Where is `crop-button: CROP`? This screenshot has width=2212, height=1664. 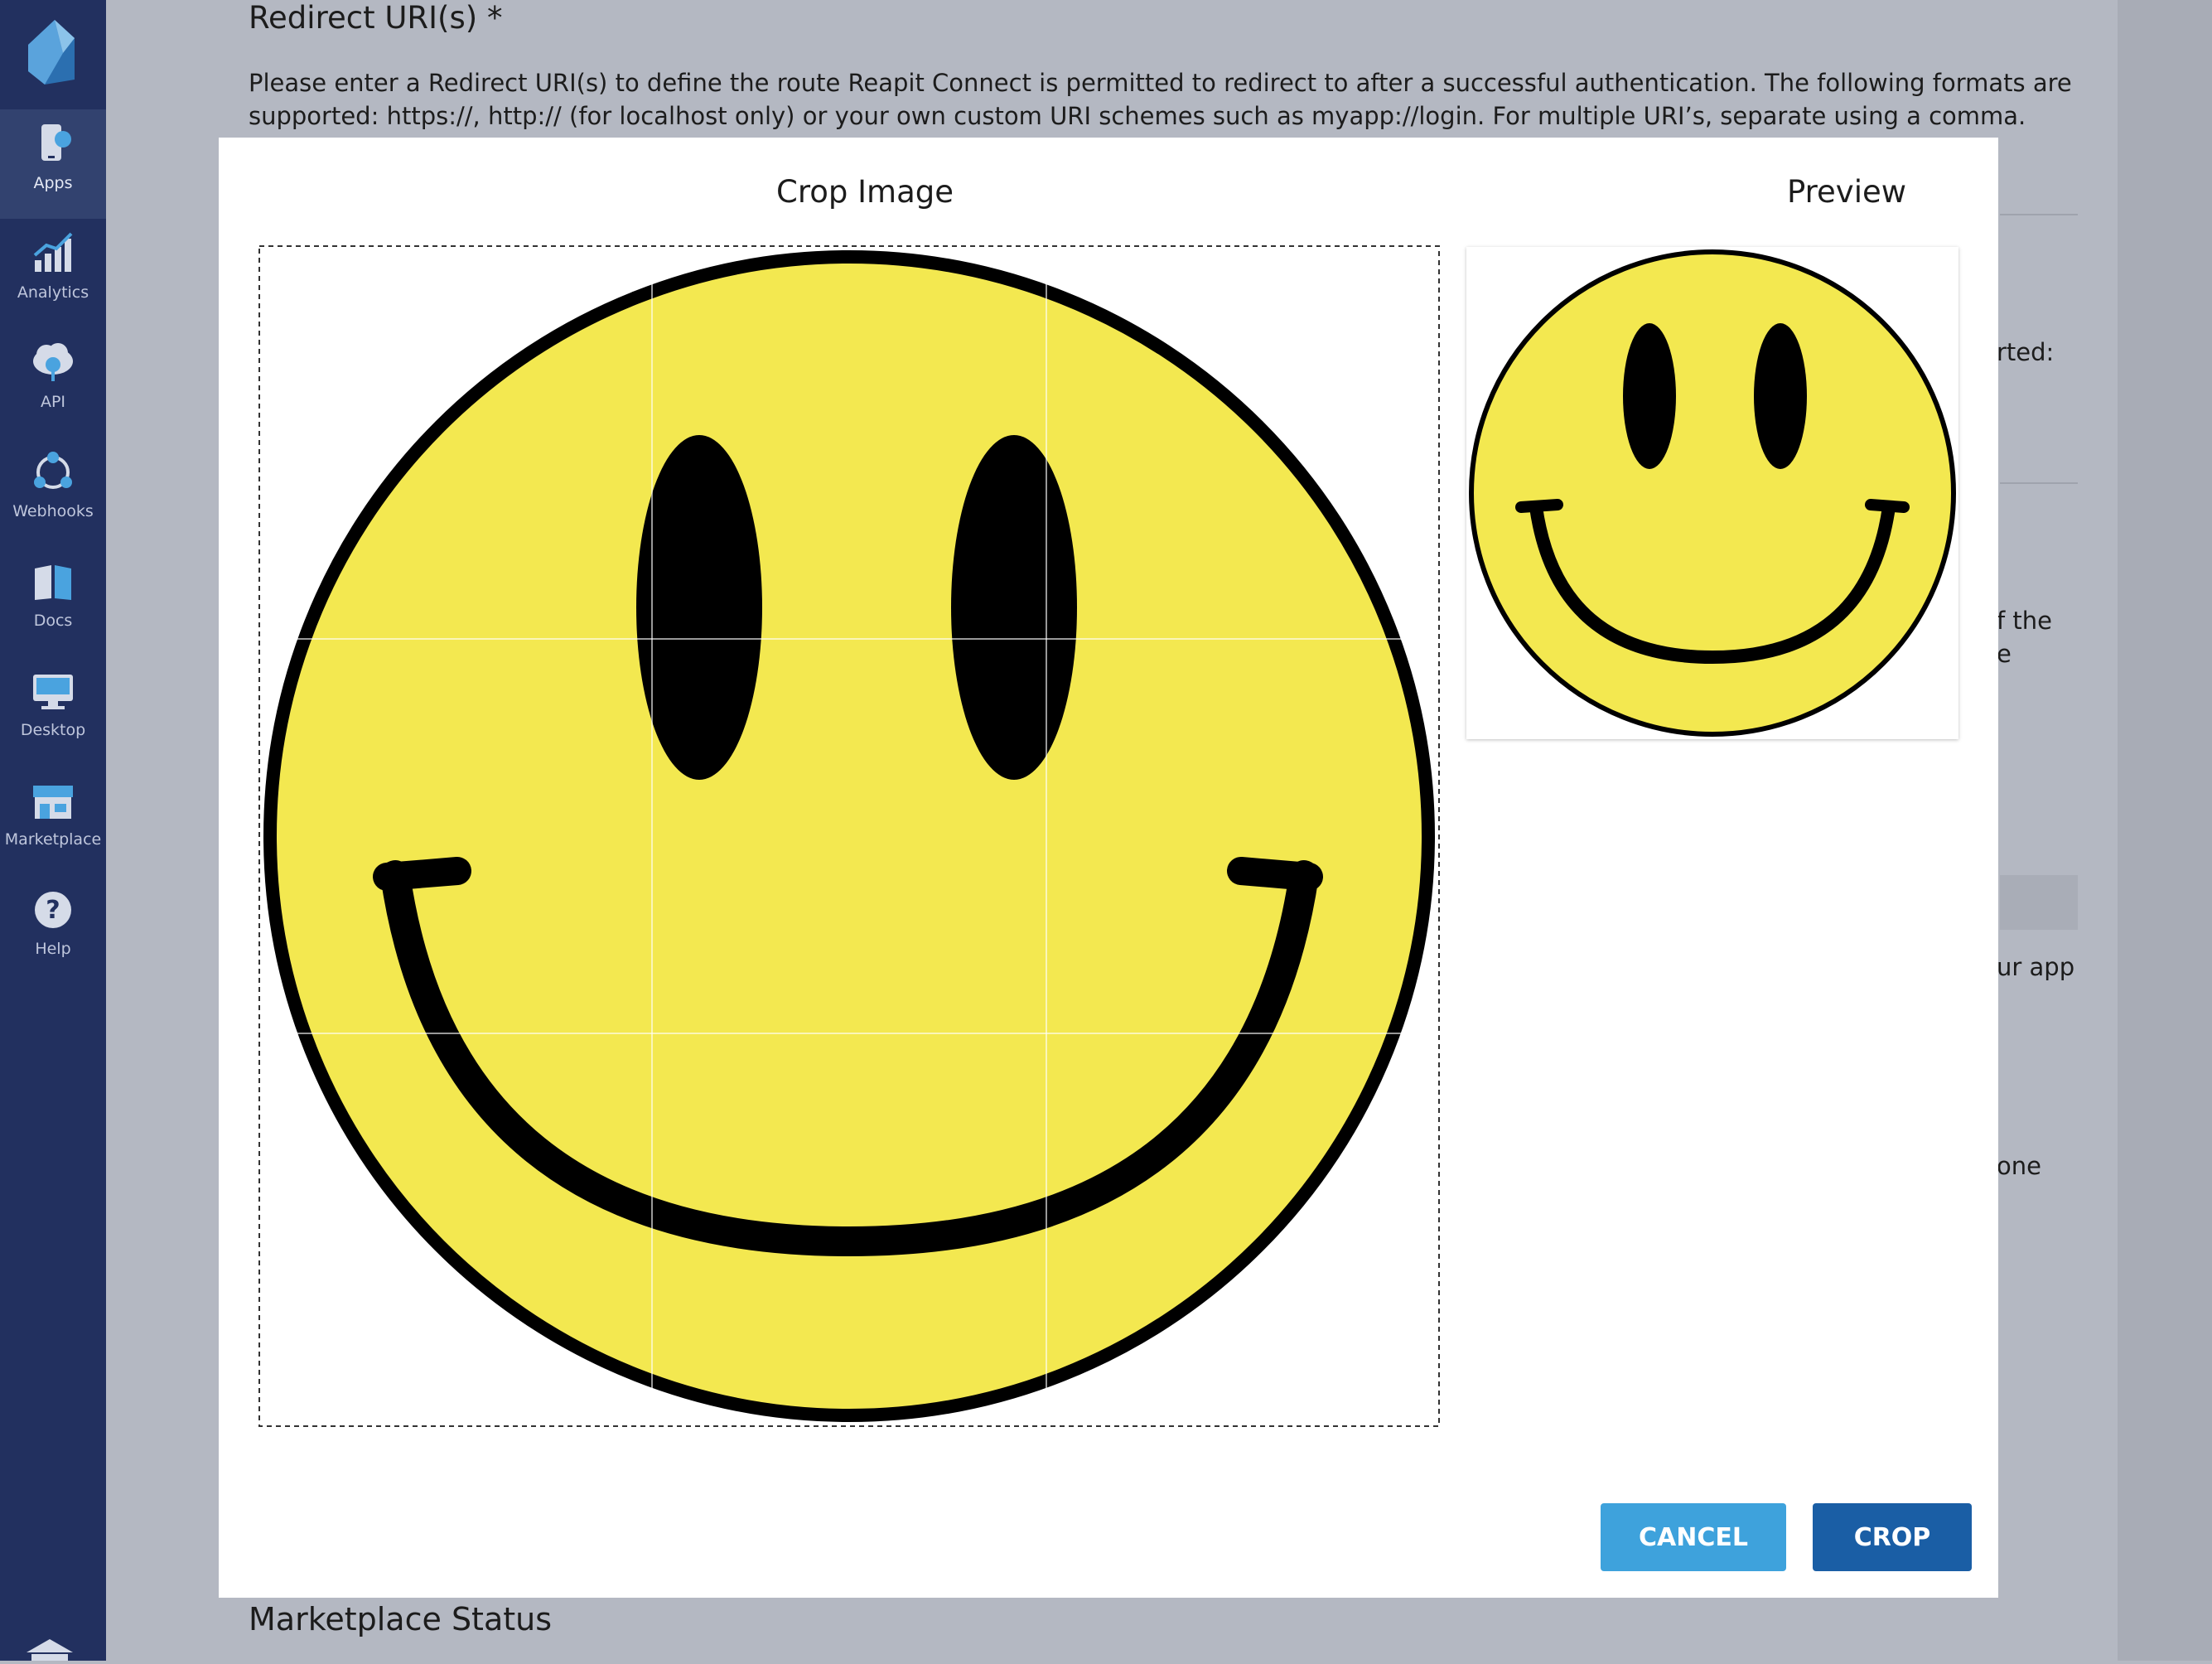 crop-button: CROP is located at coordinates (1892, 1537).